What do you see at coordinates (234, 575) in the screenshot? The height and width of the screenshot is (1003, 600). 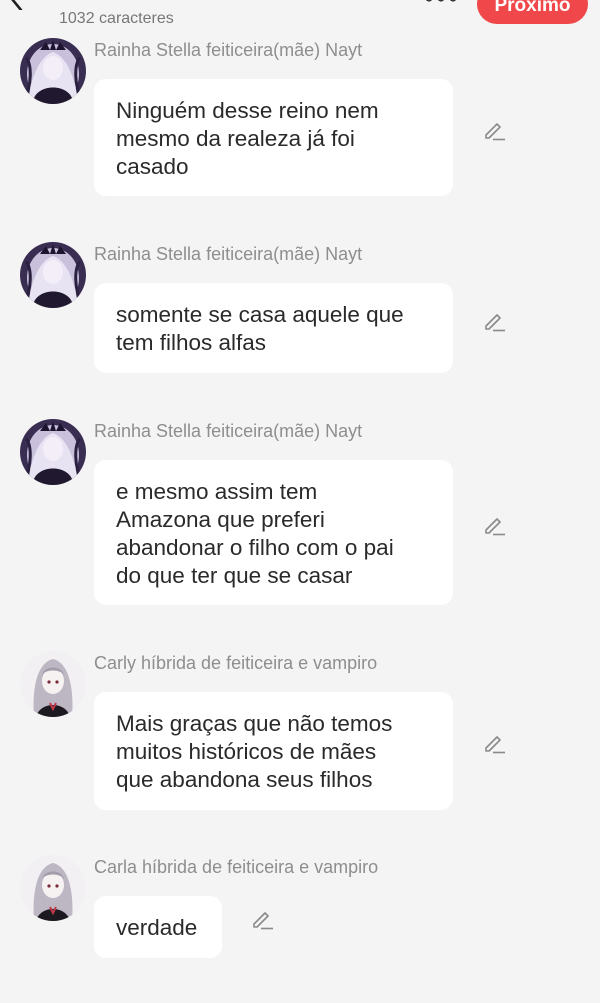 I see `message-line: do que ter que se casar` at bounding box center [234, 575].